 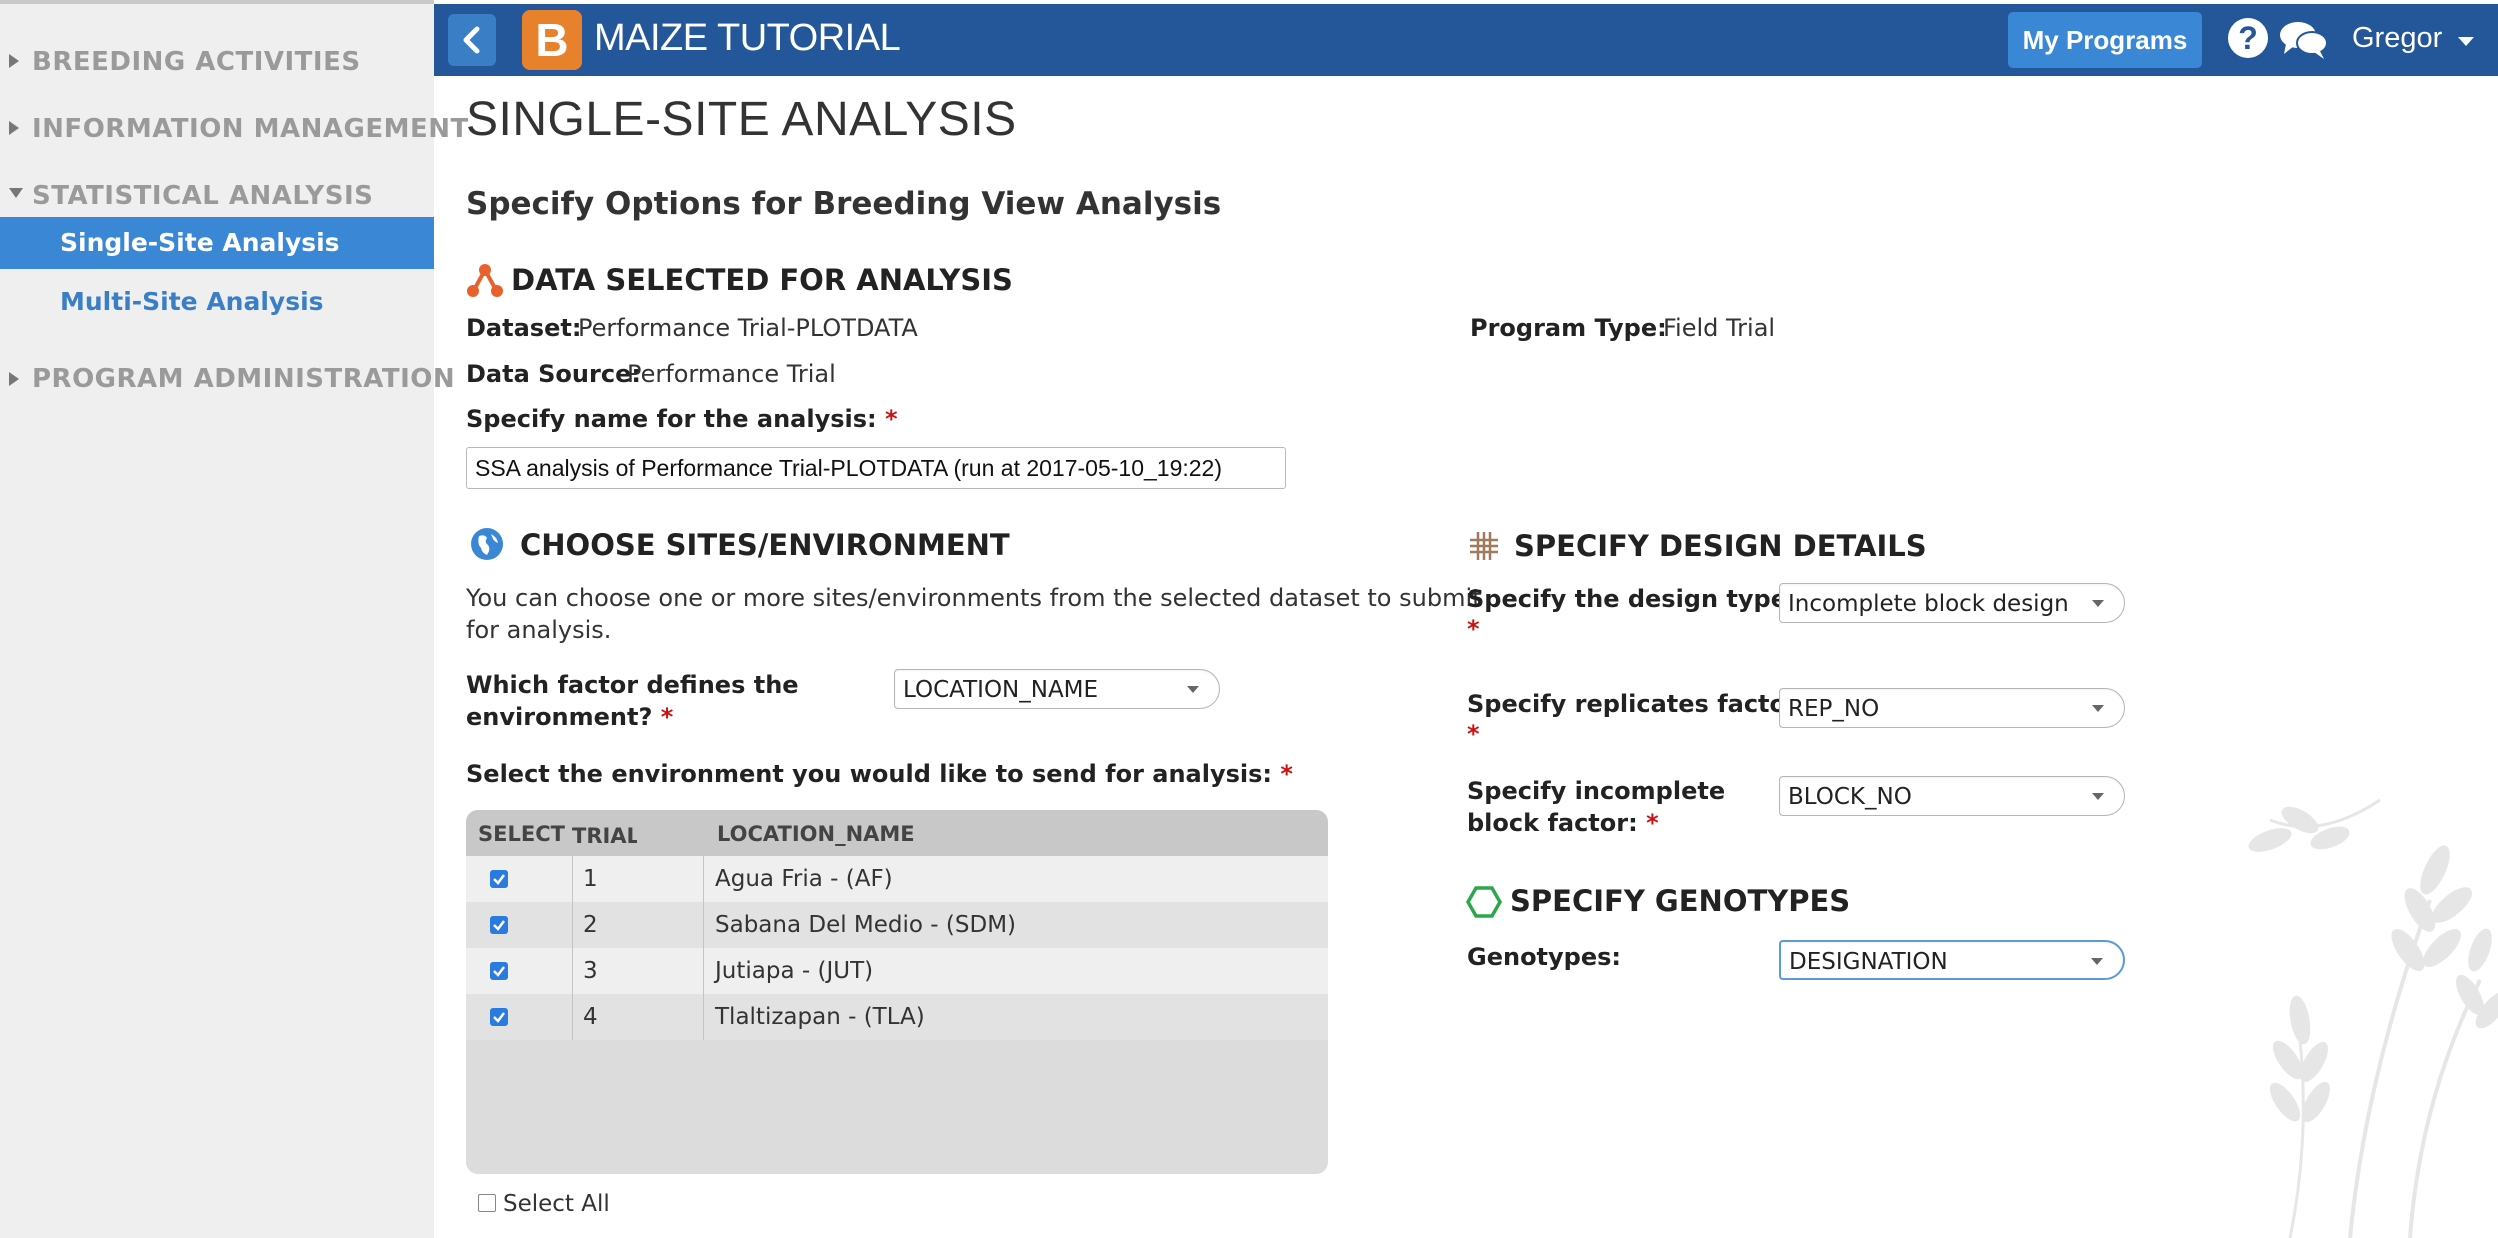 I want to click on data-source-label: Data Source:, so click(x=553, y=374).